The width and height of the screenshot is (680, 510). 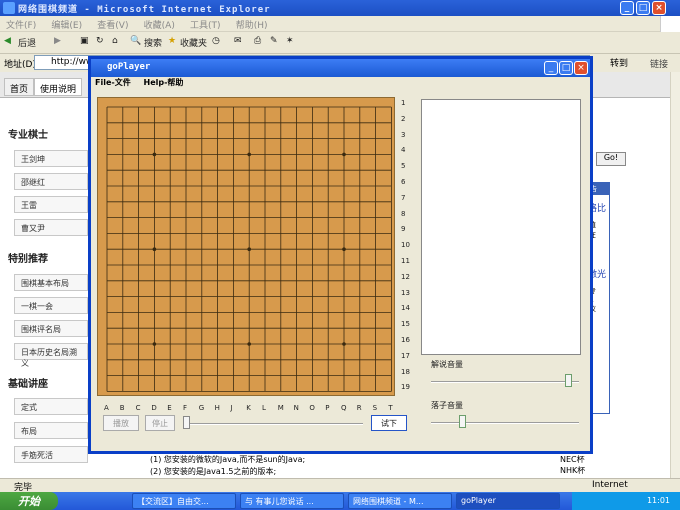 What do you see at coordinates (359, 408) in the screenshot?
I see `column-letter: R` at bounding box center [359, 408].